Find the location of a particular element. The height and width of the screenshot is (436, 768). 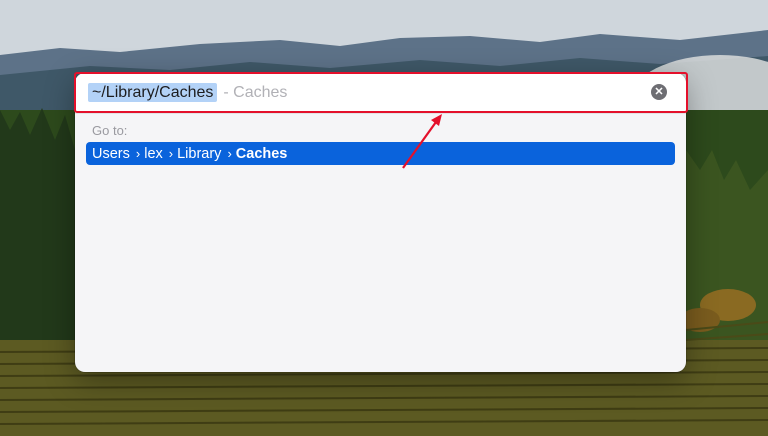

path-input: ~/Library/Caches - Caches is located at coordinates (188, 93).